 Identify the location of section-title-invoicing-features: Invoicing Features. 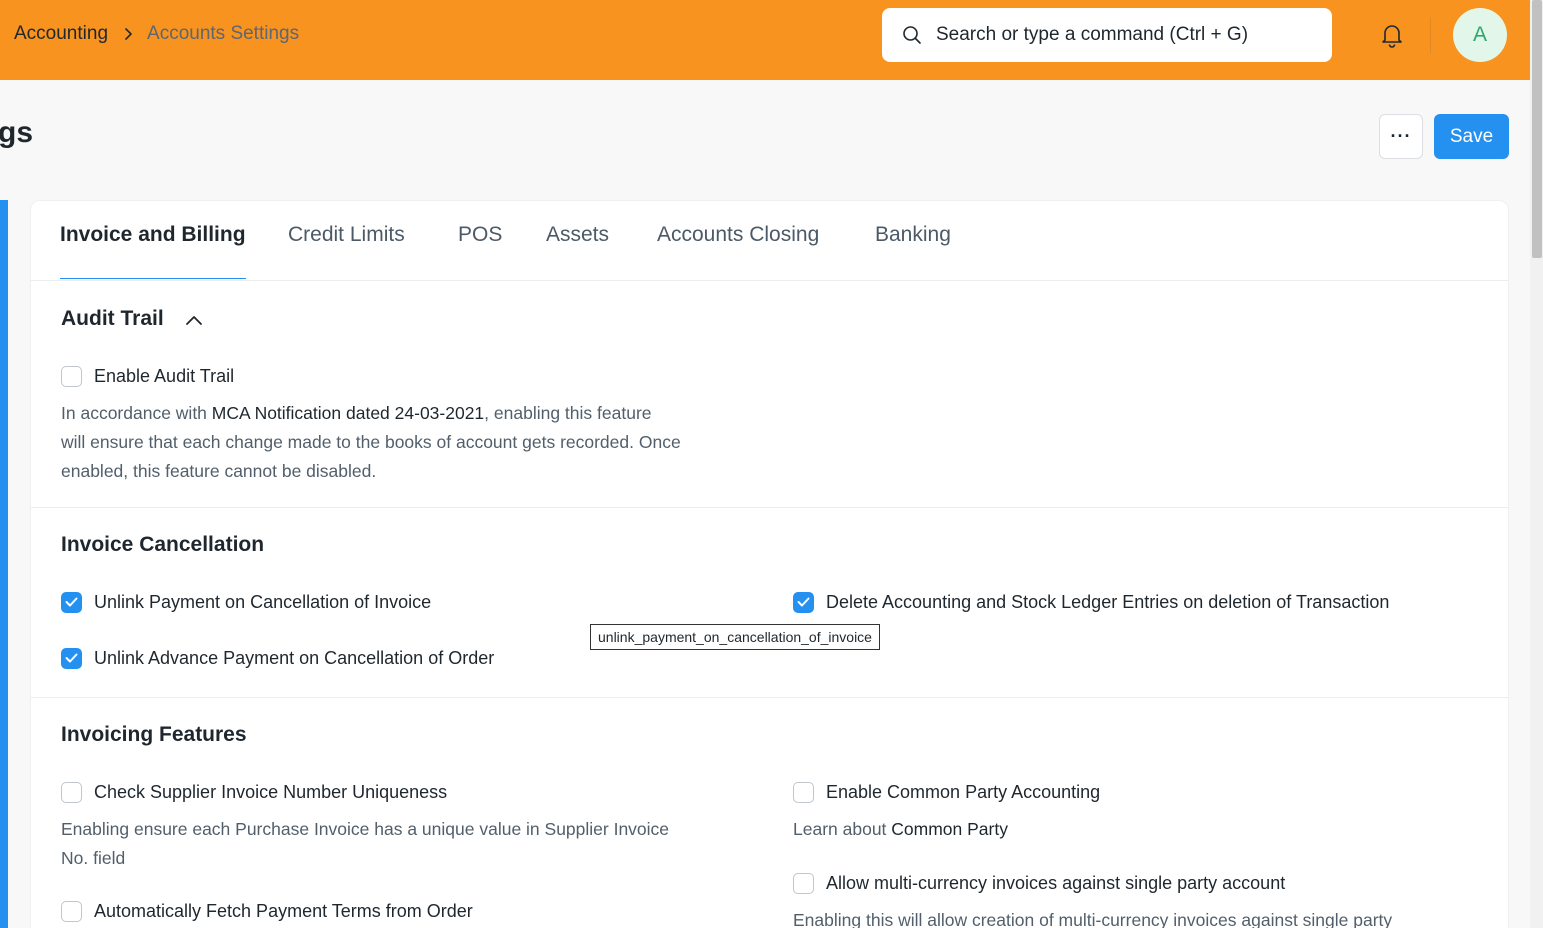
(154, 734).